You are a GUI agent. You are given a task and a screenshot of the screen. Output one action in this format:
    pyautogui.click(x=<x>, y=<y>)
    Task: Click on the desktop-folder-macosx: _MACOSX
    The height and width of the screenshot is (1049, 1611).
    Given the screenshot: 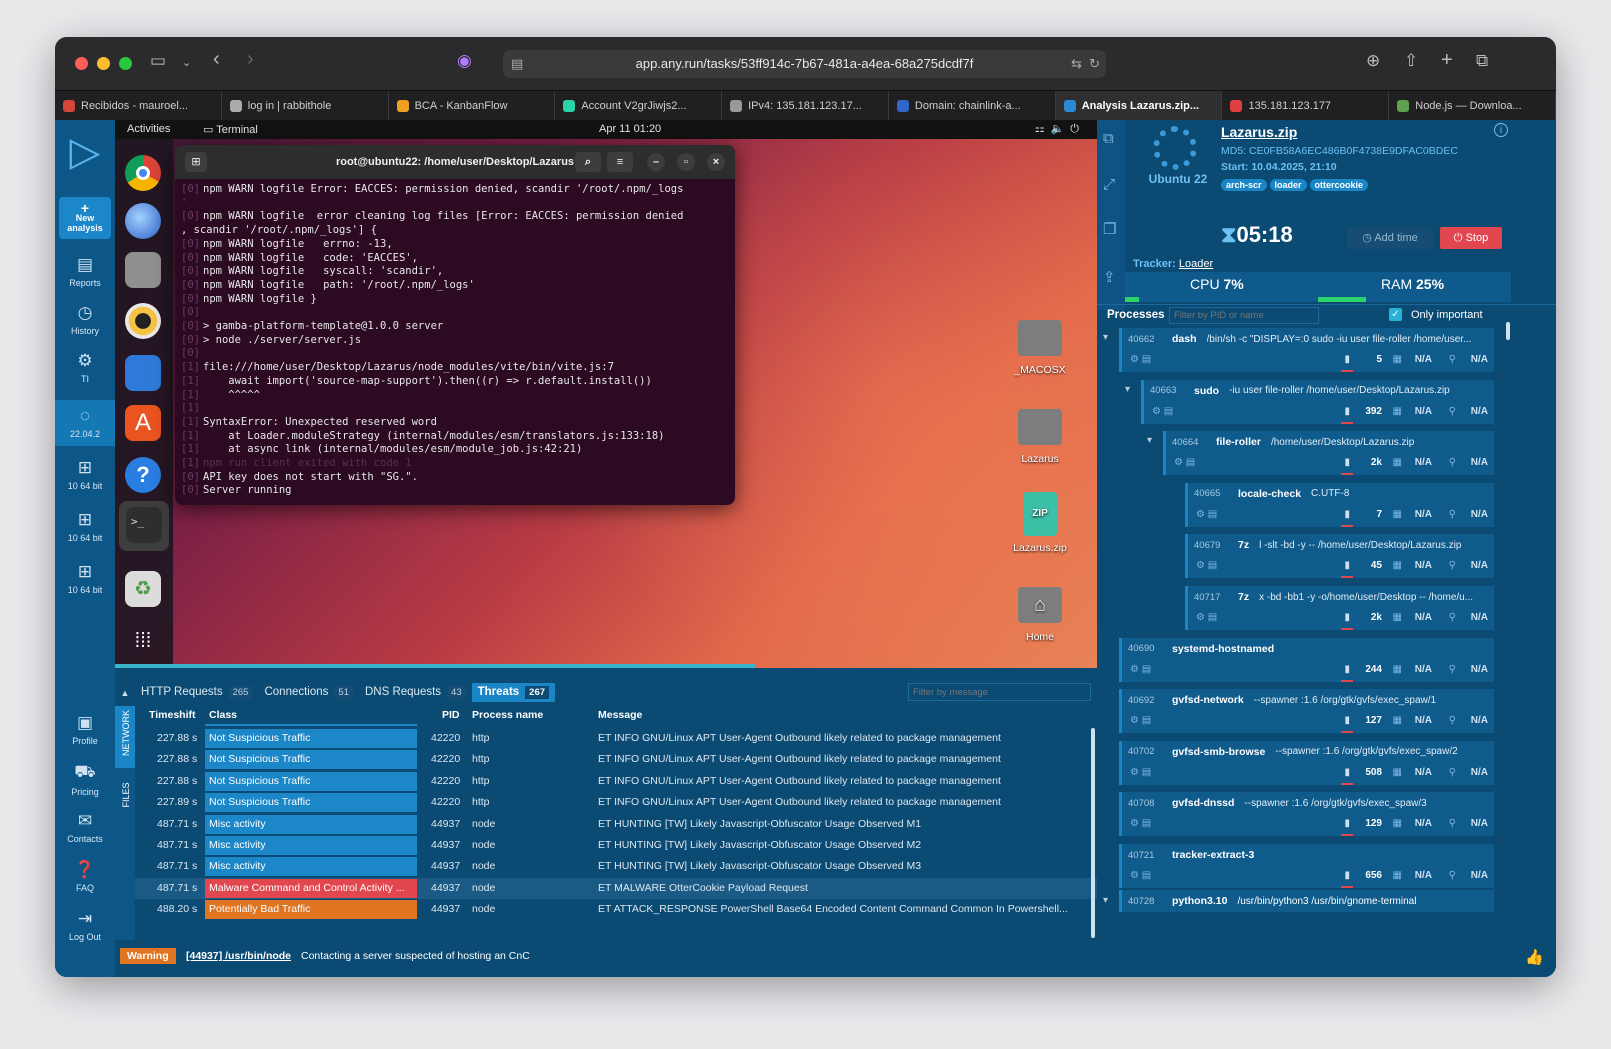 What is the action you would take?
    pyautogui.click(x=1040, y=348)
    